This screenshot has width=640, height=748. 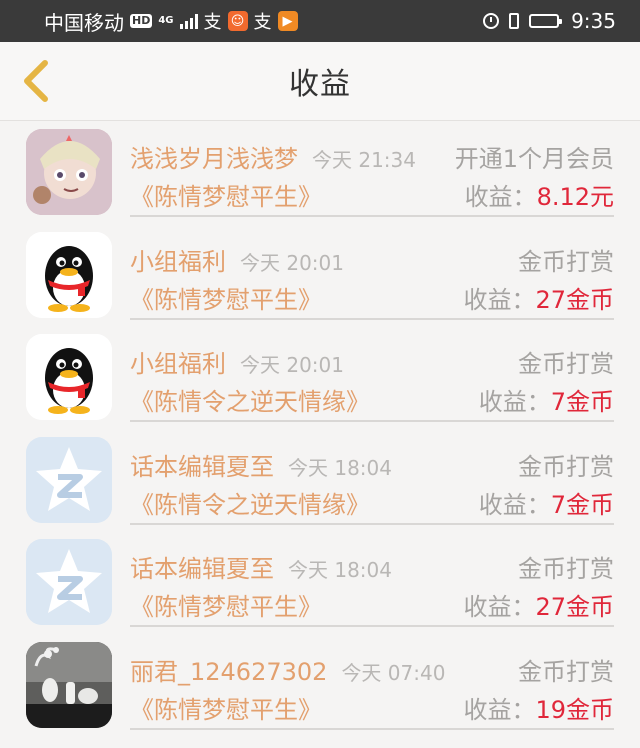 I want to click on list-item: 话本编辑夏至 今天 18:04 金币打赏 《陈情梦慰平生》 收益：27金币, so click(x=320, y=582).